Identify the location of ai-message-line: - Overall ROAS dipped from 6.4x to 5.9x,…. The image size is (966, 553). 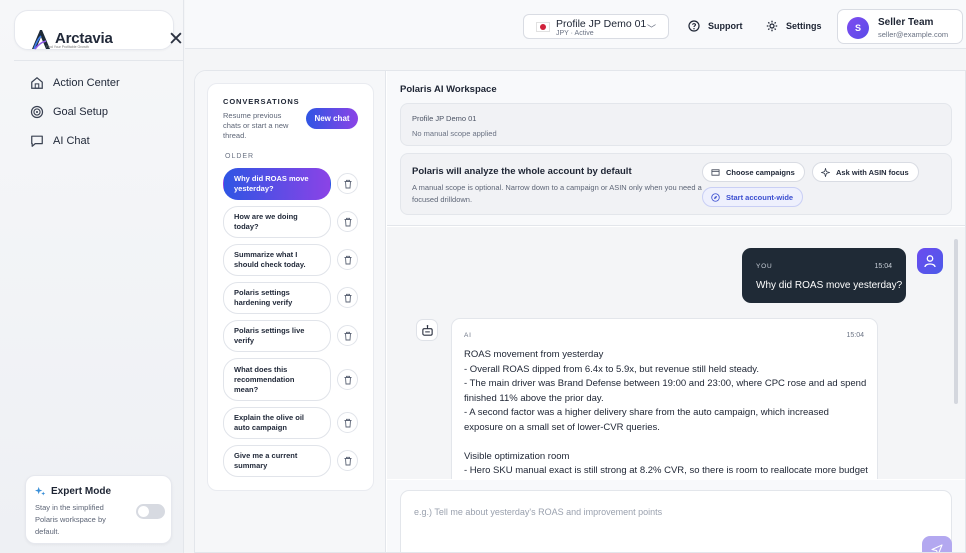
(611, 369).